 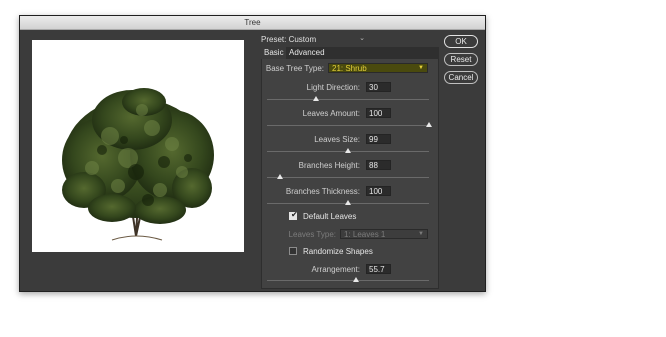 What do you see at coordinates (331, 113) in the screenshot?
I see `leaves-amount-label: Leaves Amount:` at bounding box center [331, 113].